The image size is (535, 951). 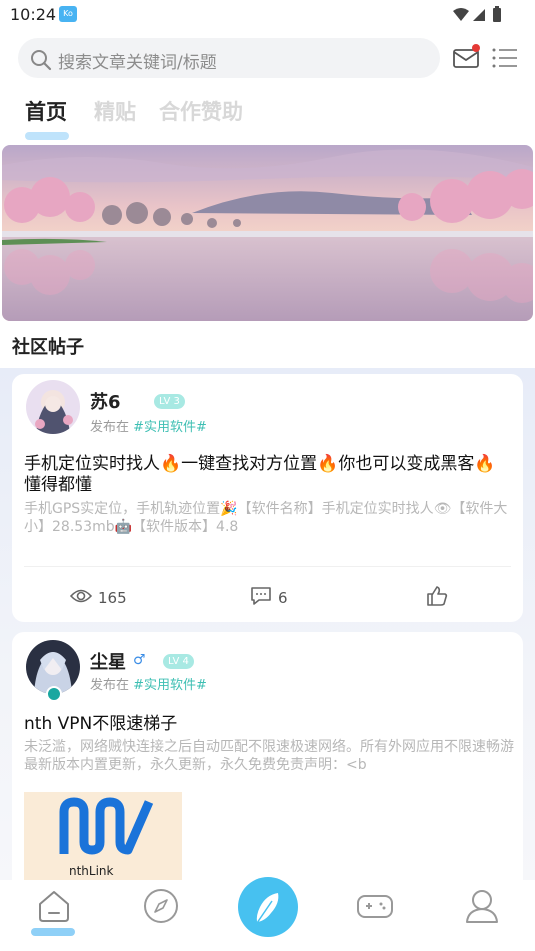 I want to click on male-icon: ♂, so click(x=139, y=660).